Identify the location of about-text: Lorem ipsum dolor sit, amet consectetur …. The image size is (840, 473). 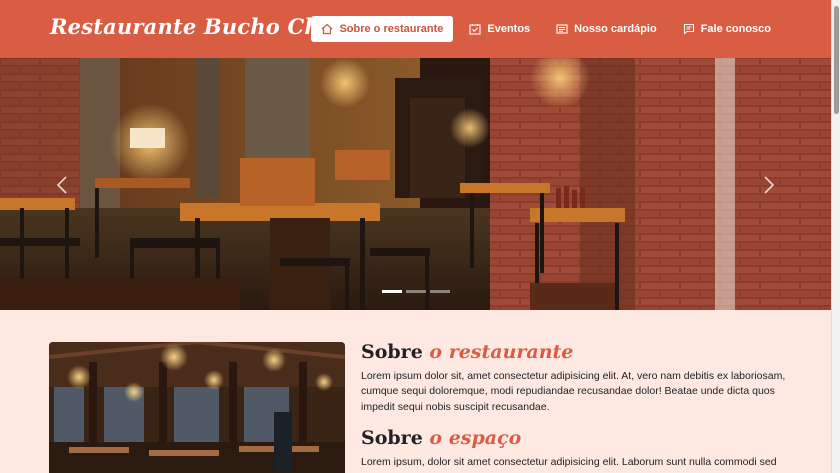
(573, 391).